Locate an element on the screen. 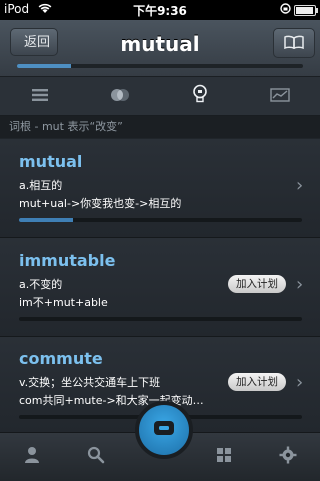  clock: 下午9:36 is located at coordinates (160, 11).